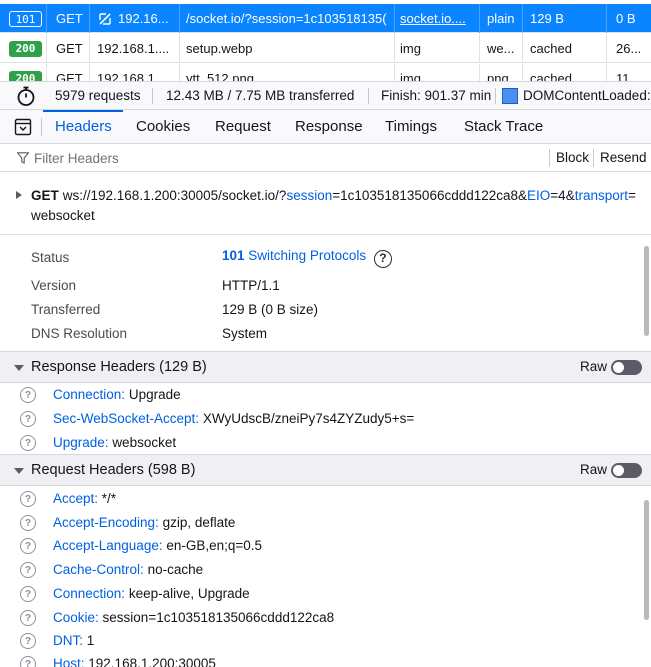 The width and height of the screenshot is (651, 667). Describe the element at coordinates (26, 96) in the screenshot. I see `stopwatch-icon` at that location.